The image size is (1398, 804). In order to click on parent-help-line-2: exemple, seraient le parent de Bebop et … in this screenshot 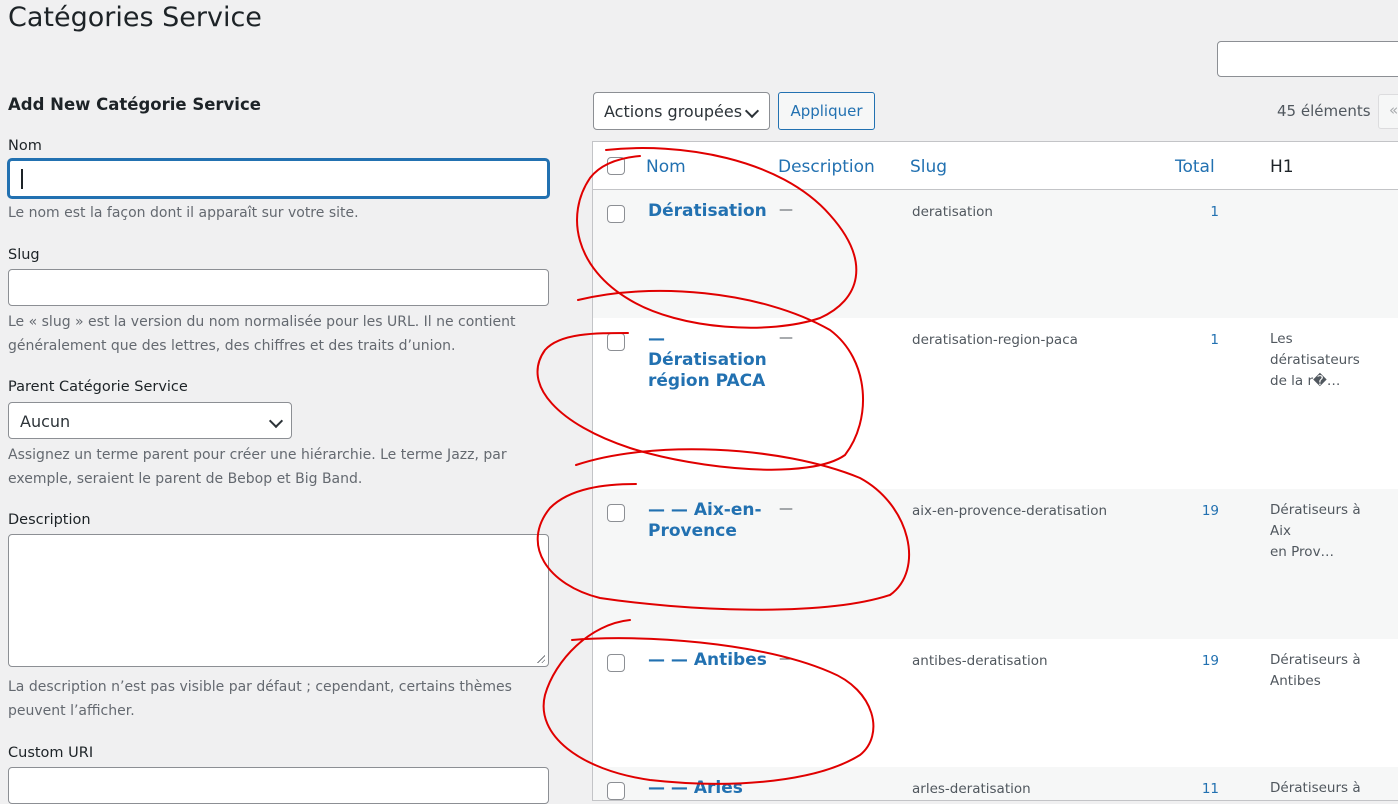, I will do `click(185, 479)`.